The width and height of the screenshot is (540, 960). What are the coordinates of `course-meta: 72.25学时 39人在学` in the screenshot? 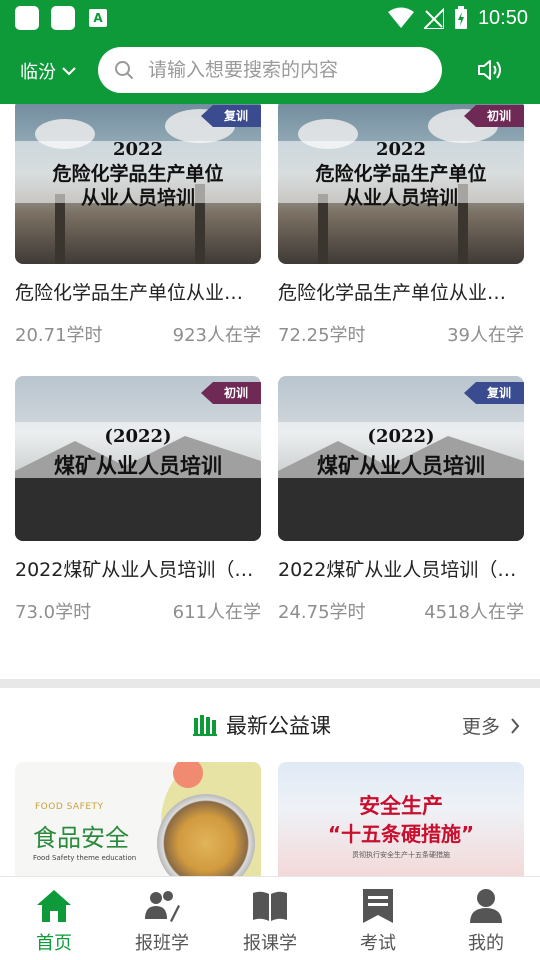 It's located at (401, 334).